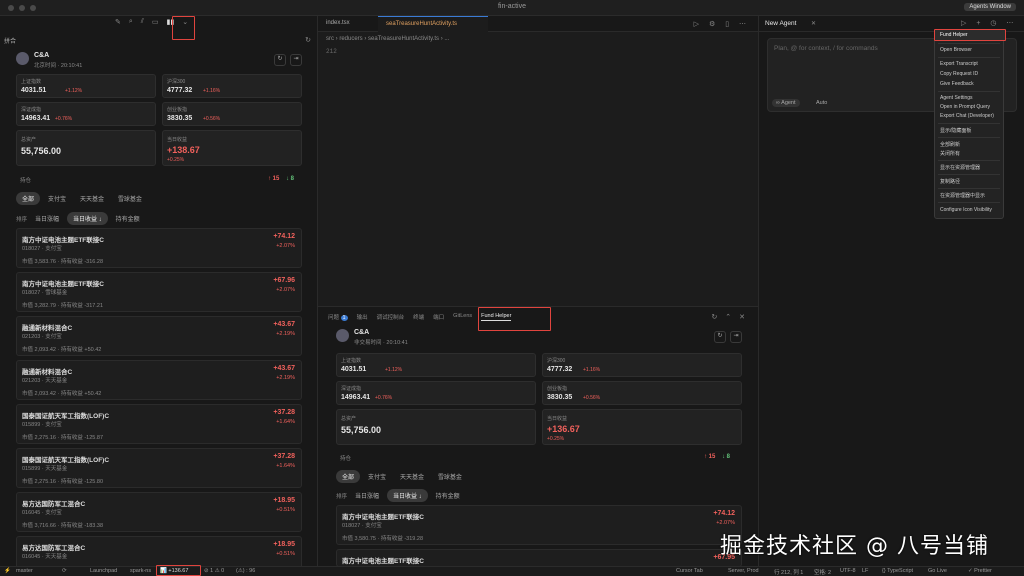 The height and width of the screenshot is (576, 1024). I want to click on go-live: Go Live, so click(937, 571).